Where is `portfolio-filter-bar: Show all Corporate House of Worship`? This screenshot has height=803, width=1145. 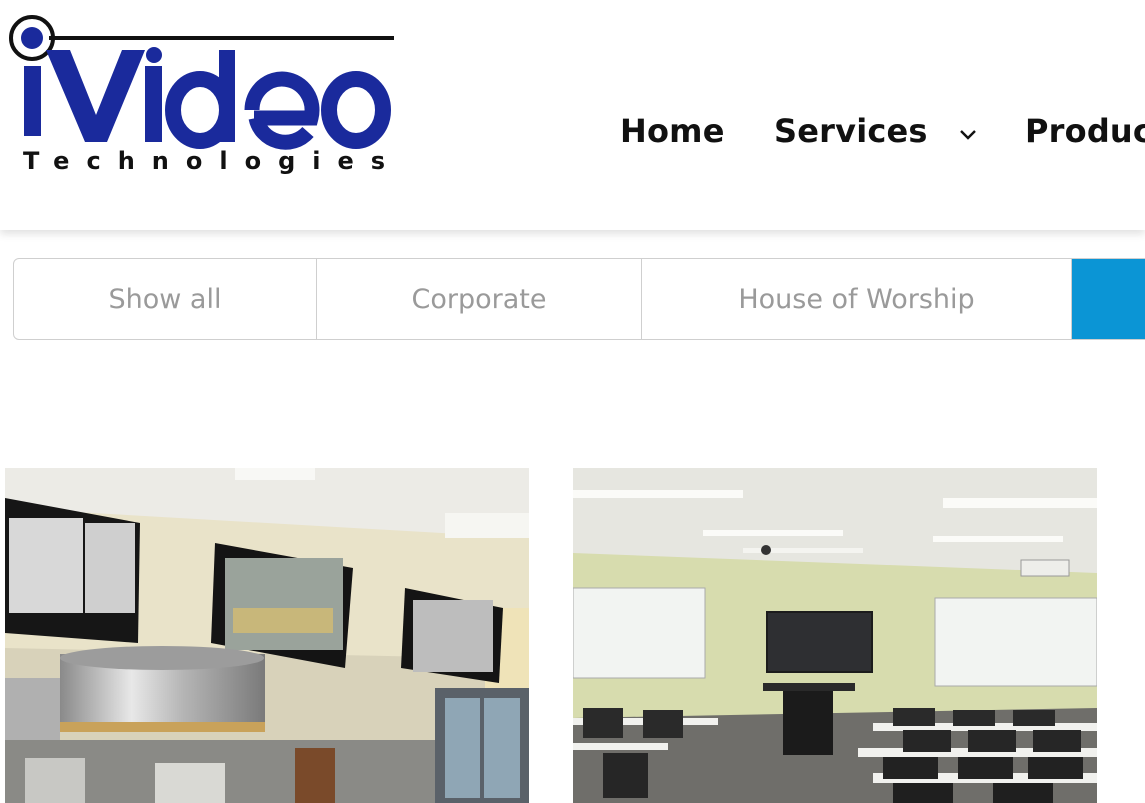
portfolio-filter-bar: Show all Corporate House of Worship is located at coordinates (579, 299).